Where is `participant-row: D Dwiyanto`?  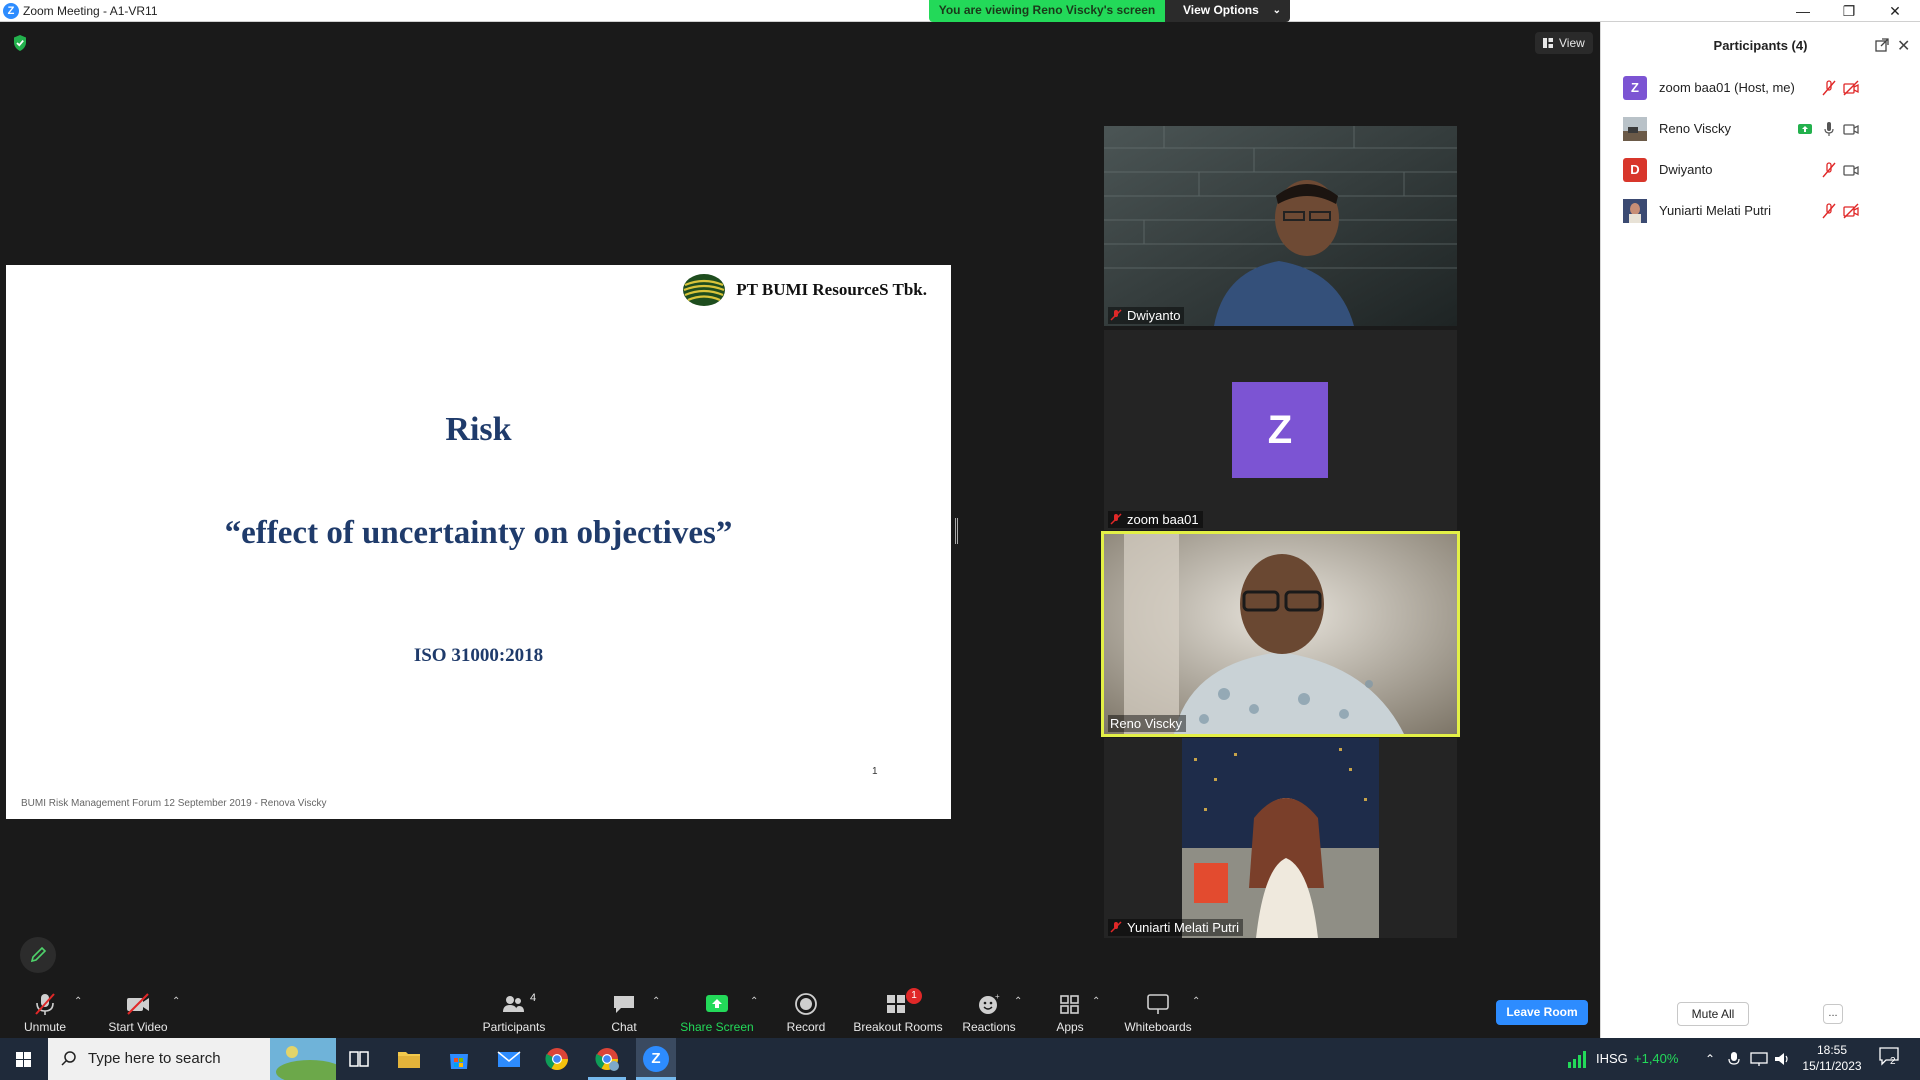
participant-row: D Dwiyanto is located at coordinates (1760, 170).